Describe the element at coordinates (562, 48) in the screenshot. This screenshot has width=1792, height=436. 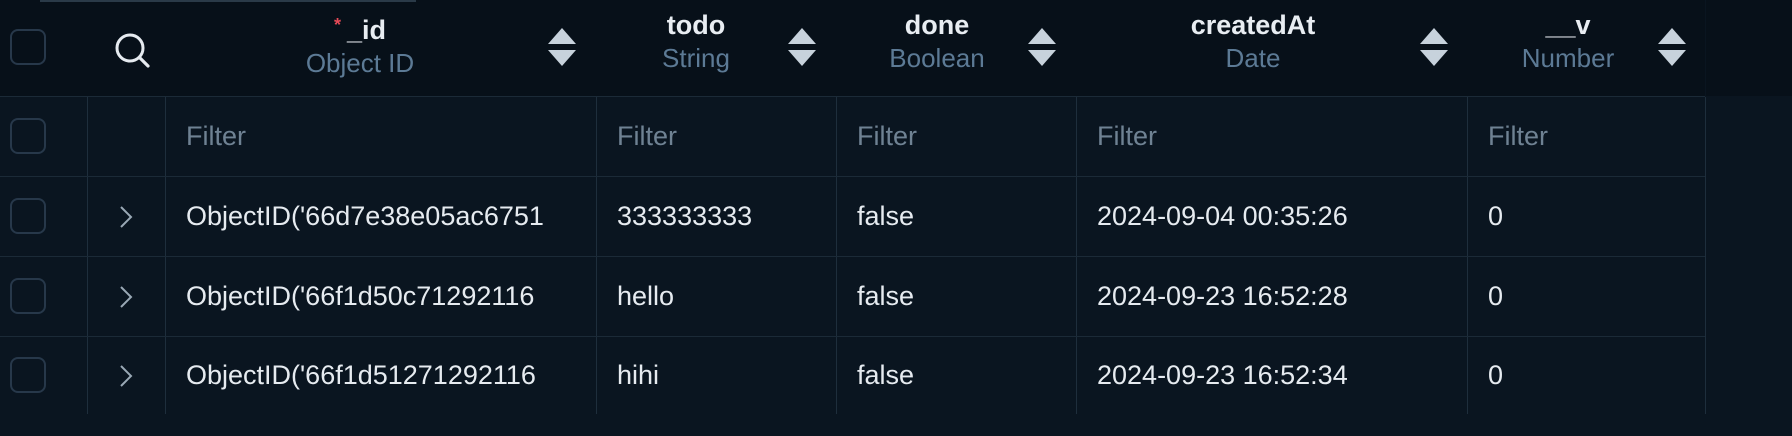
I see `sort-icon-id` at that location.